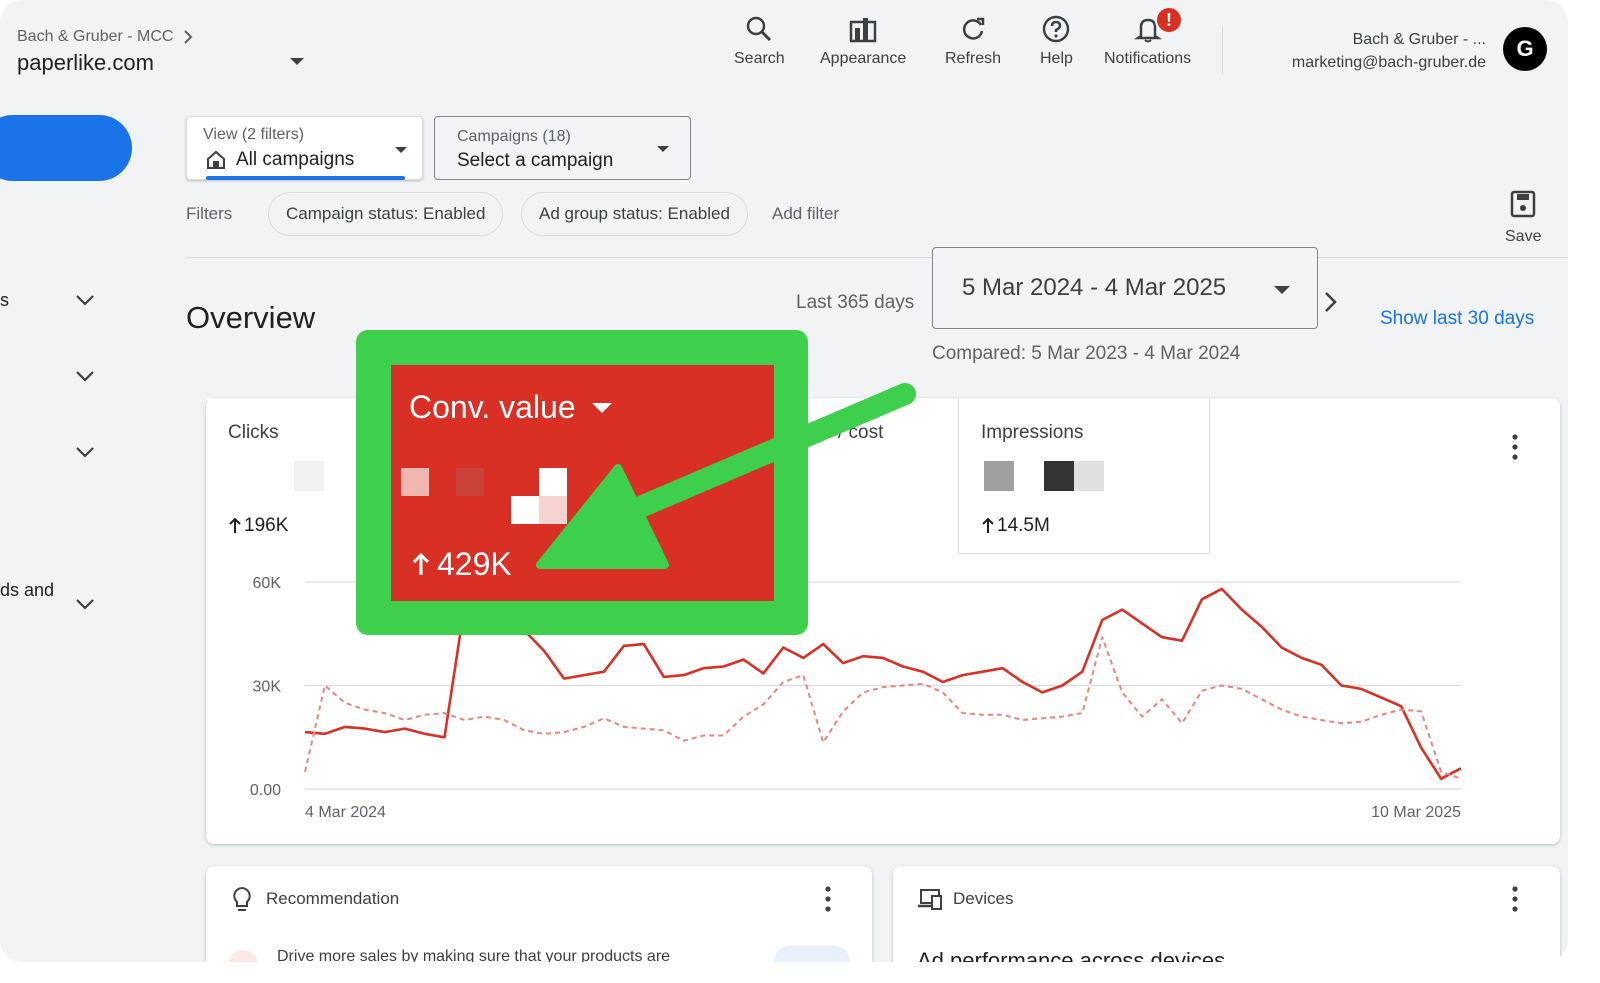  Describe the element at coordinates (251, 317) in the screenshot. I see `page-title: Overview` at that location.